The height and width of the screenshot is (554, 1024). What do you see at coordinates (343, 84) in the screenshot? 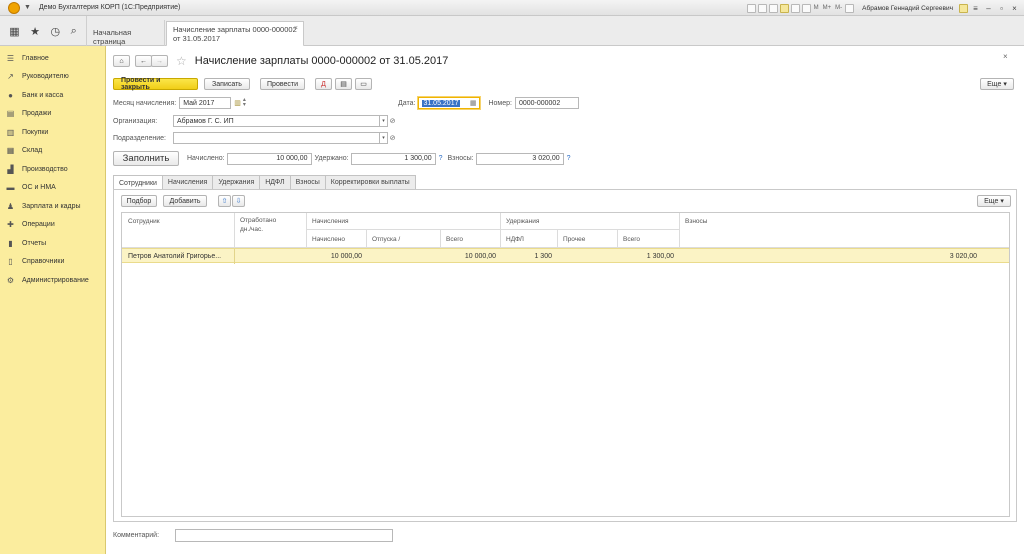
I see `register-report-icon: ▤` at bounding box center [343, 84].